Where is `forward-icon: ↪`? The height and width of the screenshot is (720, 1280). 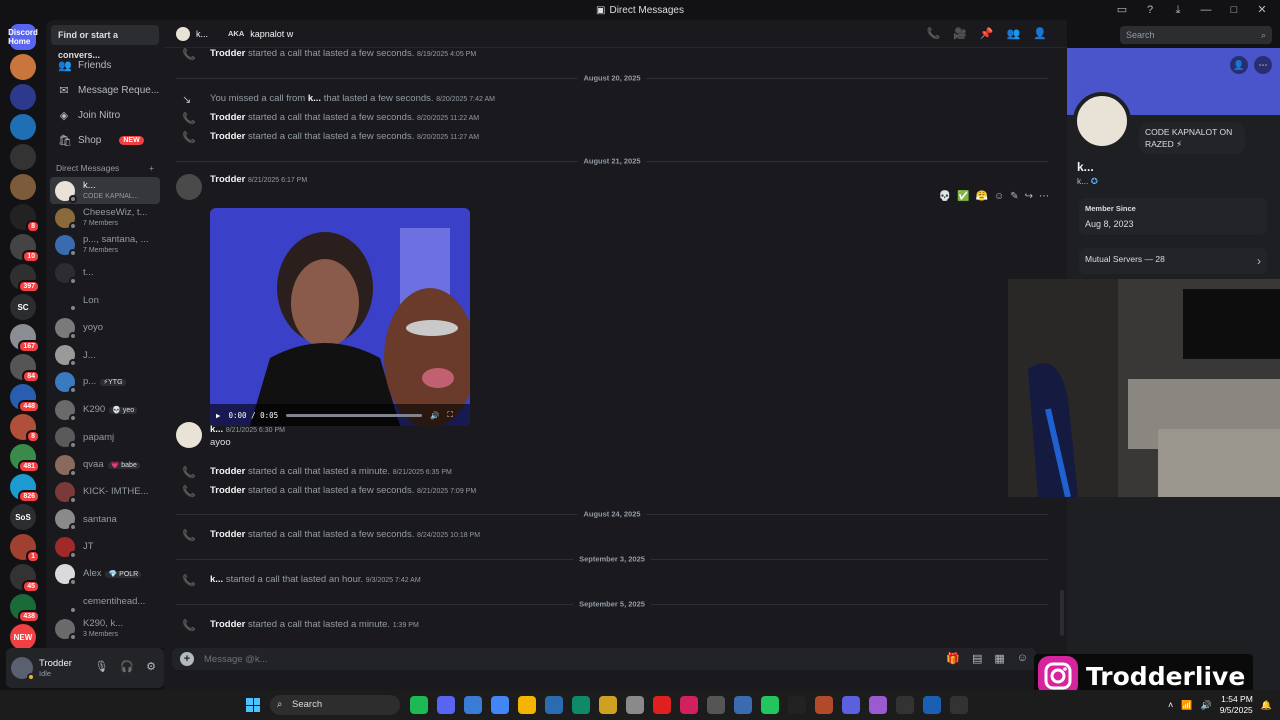 forward-icon: ↪ is located at coordinates (1029, 200).